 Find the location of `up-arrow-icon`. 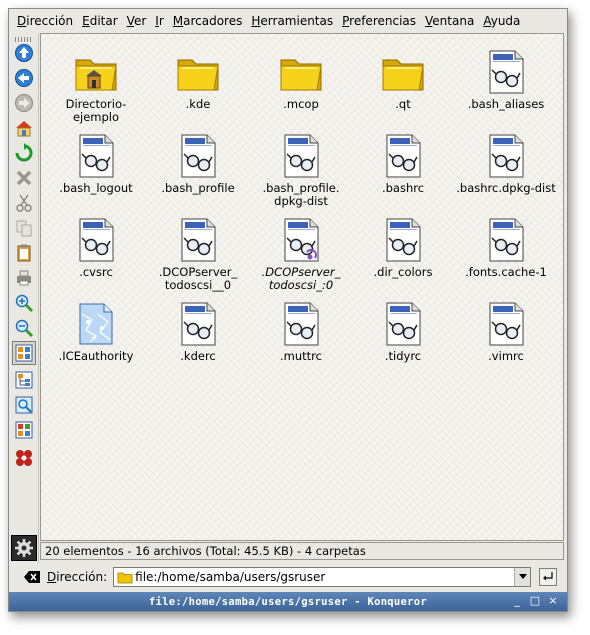

up-arrow-icon is located at coordinates (24, 53).